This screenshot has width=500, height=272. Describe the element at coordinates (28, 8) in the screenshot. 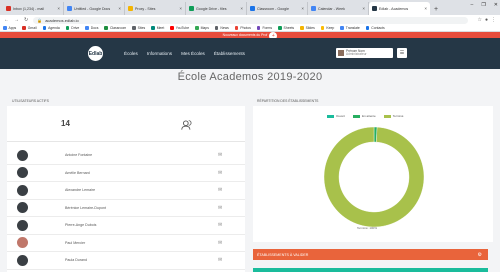

I see `tab-title: Inbox (1,234) - mail` at that location.